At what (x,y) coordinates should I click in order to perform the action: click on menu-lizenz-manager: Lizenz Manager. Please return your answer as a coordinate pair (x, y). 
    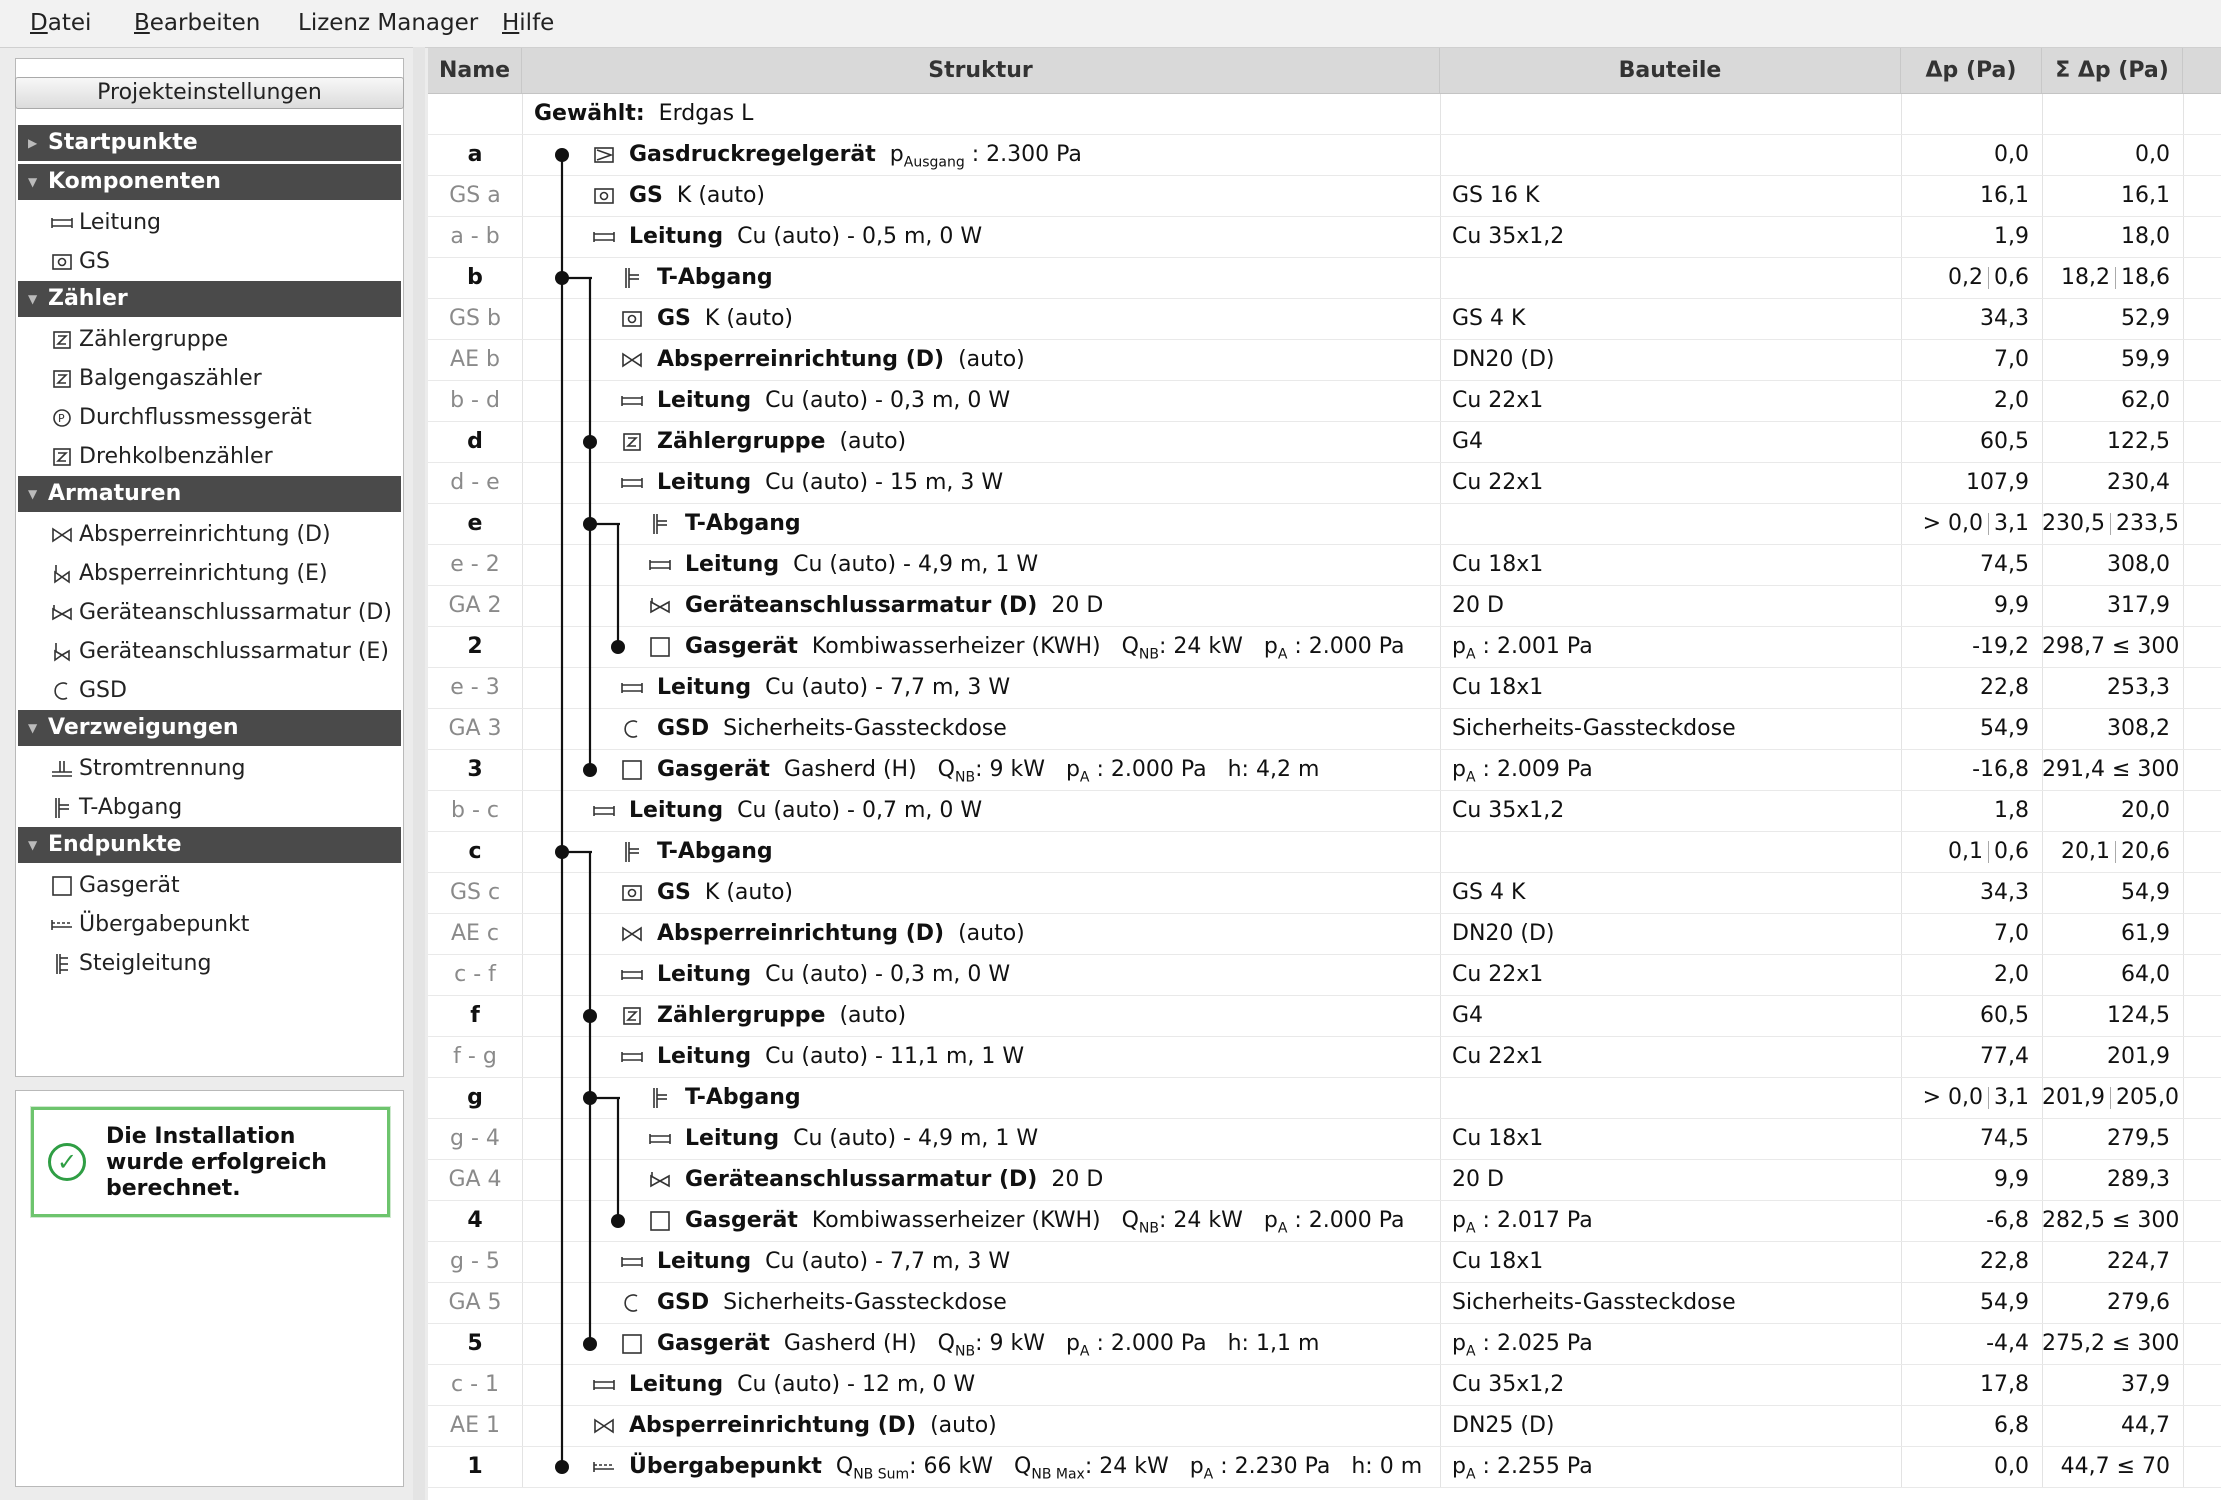
    Looking at the image, I should click on (388, 23).